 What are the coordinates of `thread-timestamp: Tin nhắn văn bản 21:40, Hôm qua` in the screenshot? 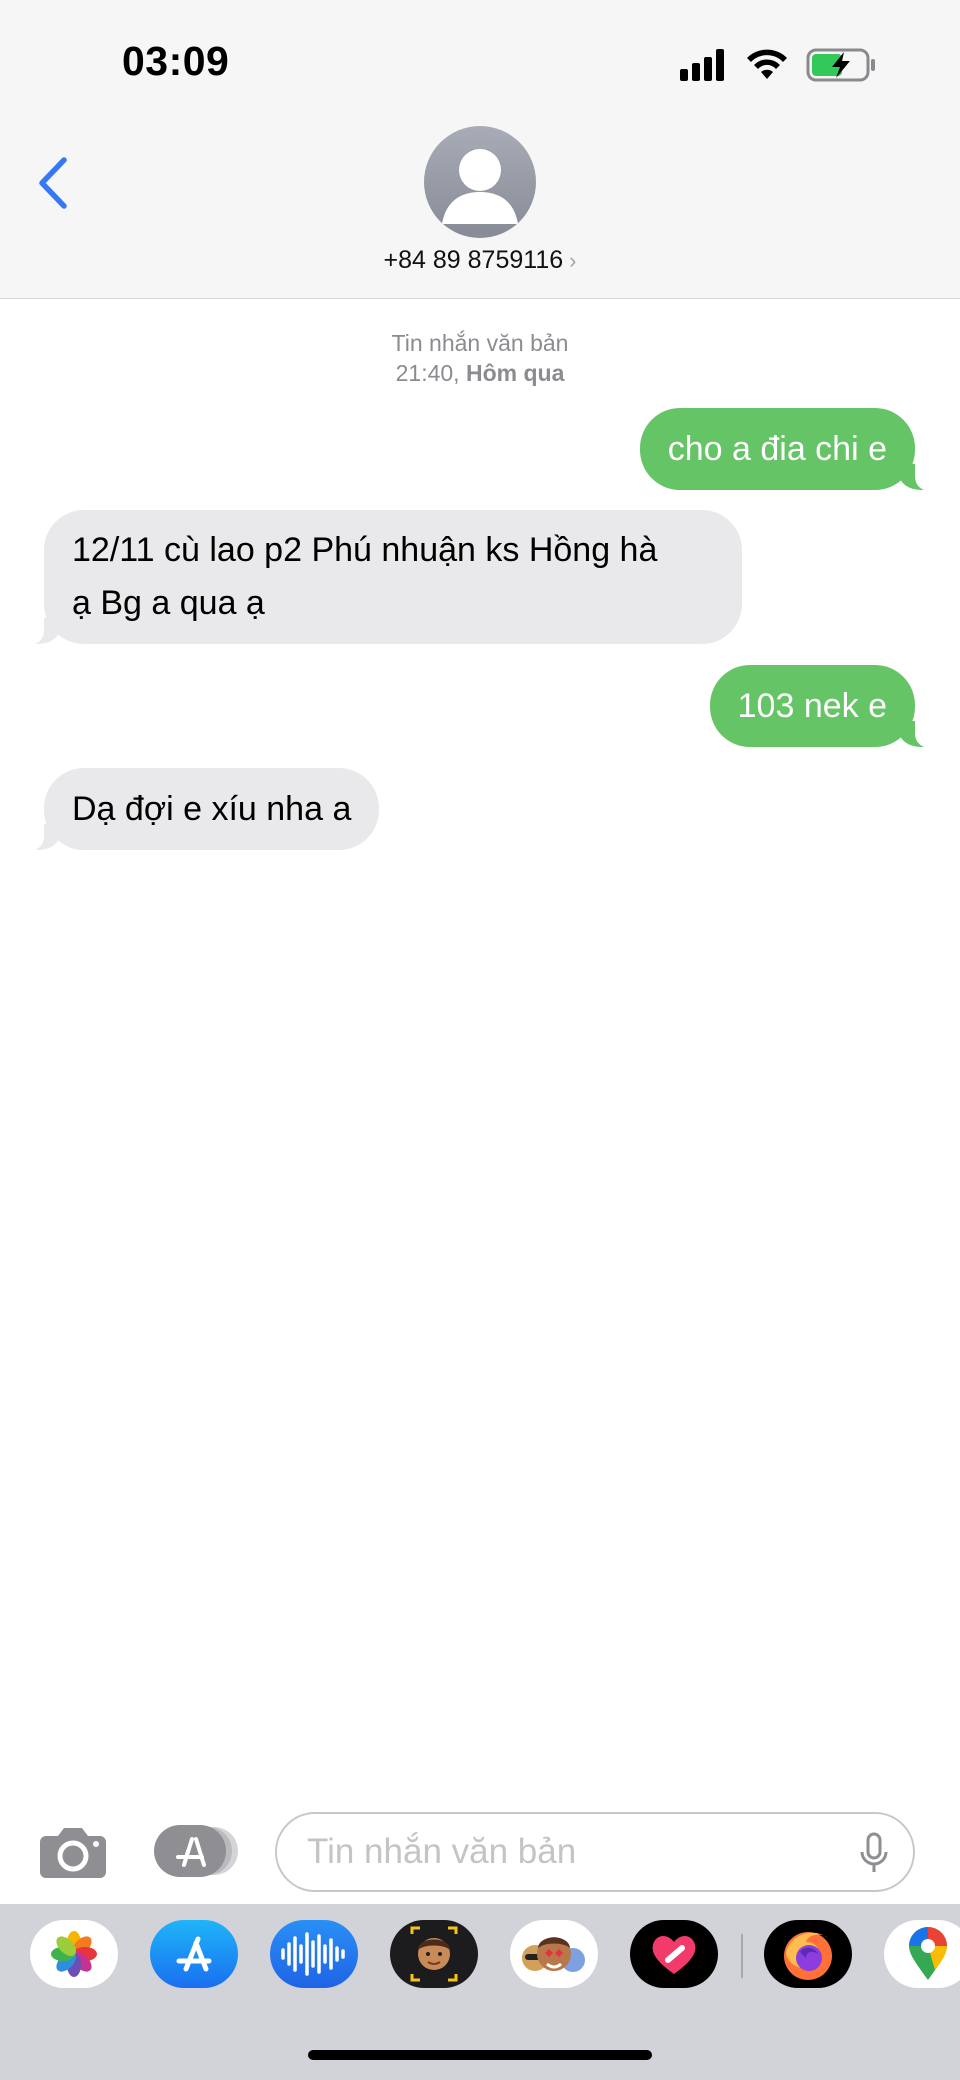 It's located at (480, 358).